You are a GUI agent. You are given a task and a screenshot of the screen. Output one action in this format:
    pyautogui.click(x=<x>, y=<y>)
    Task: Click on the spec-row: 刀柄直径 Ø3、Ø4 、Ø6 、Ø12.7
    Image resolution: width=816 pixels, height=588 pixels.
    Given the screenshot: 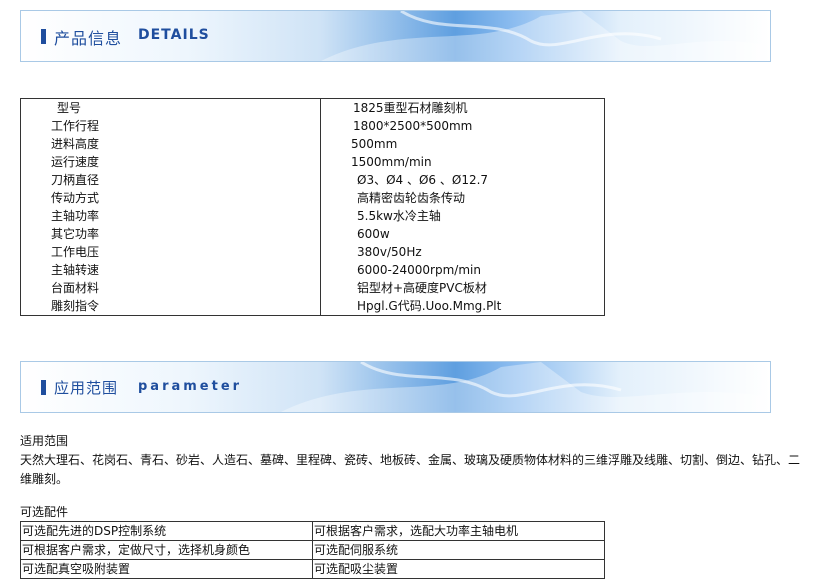 What is the action you would take?
    pyautogui.click(x=312, y=180)
    